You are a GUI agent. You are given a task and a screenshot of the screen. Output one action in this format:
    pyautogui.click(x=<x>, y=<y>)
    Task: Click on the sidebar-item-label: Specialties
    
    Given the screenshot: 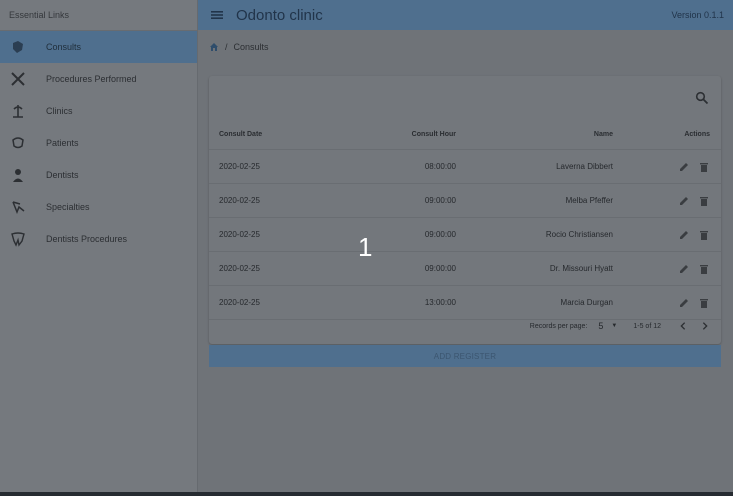 What is the action you would take?
    pyautogui.click(x=68, y=207)
    